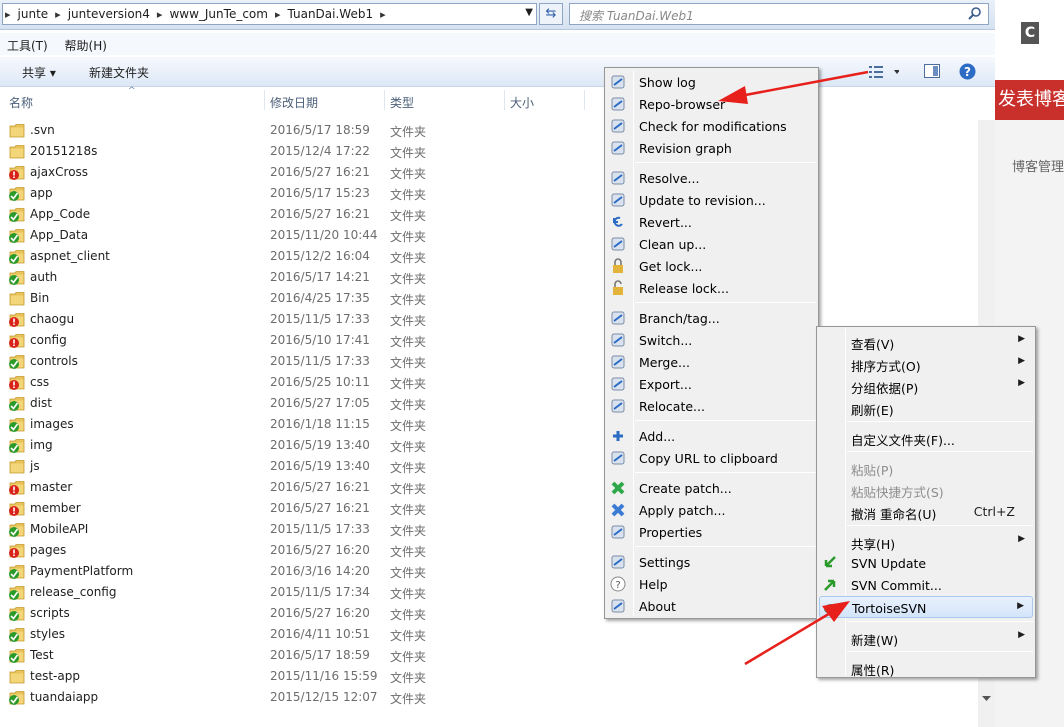 The image size is (1064, 727). What do you see at coordinates (551, 14) in the screenshot?
I see `refresh-button: ⇆` at bounding box center [551, 14].